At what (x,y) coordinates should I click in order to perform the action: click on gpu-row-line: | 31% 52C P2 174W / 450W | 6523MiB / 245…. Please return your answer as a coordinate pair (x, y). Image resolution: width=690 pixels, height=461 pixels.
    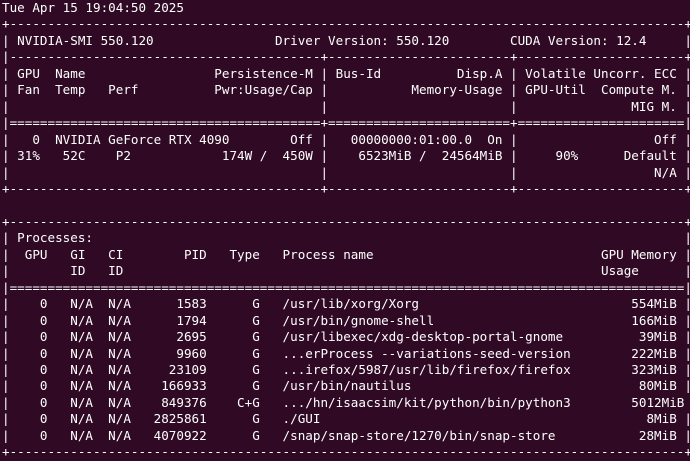
    Looking at the image, I should click on (346, 156).